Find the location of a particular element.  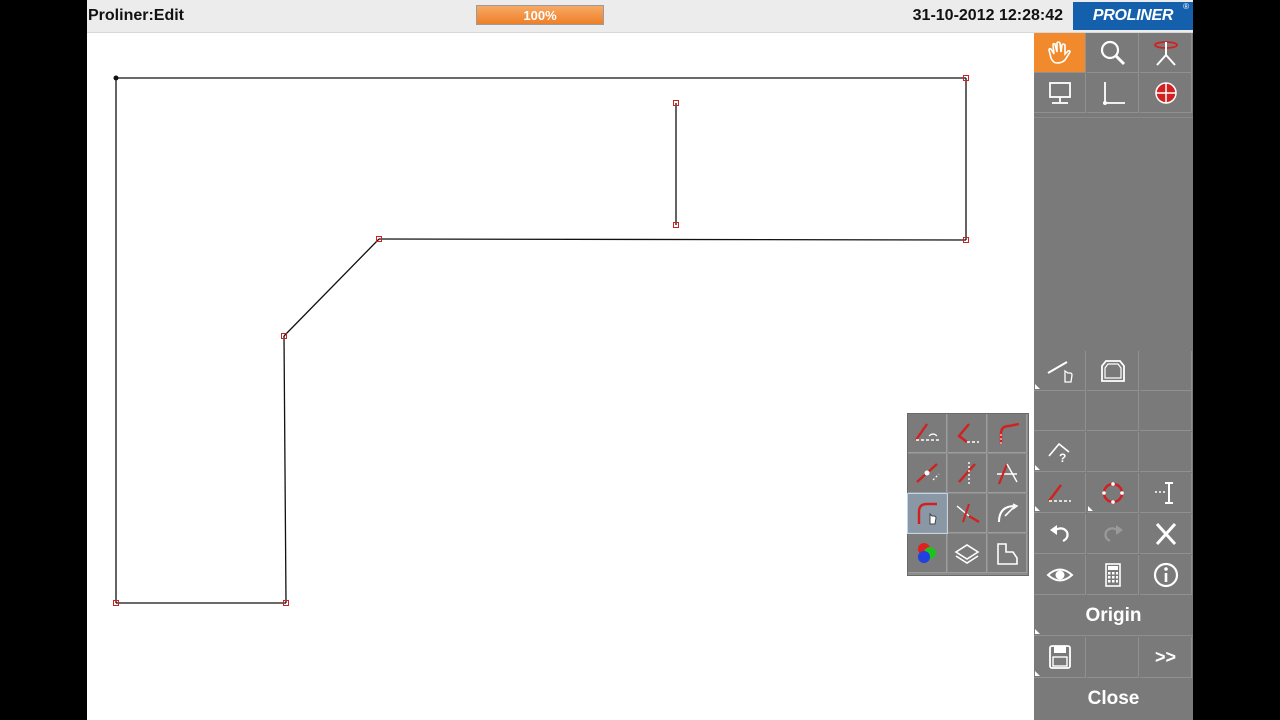

datetime-display: 31-10-2012 12:28:42 is located at coordinates (987, 15).